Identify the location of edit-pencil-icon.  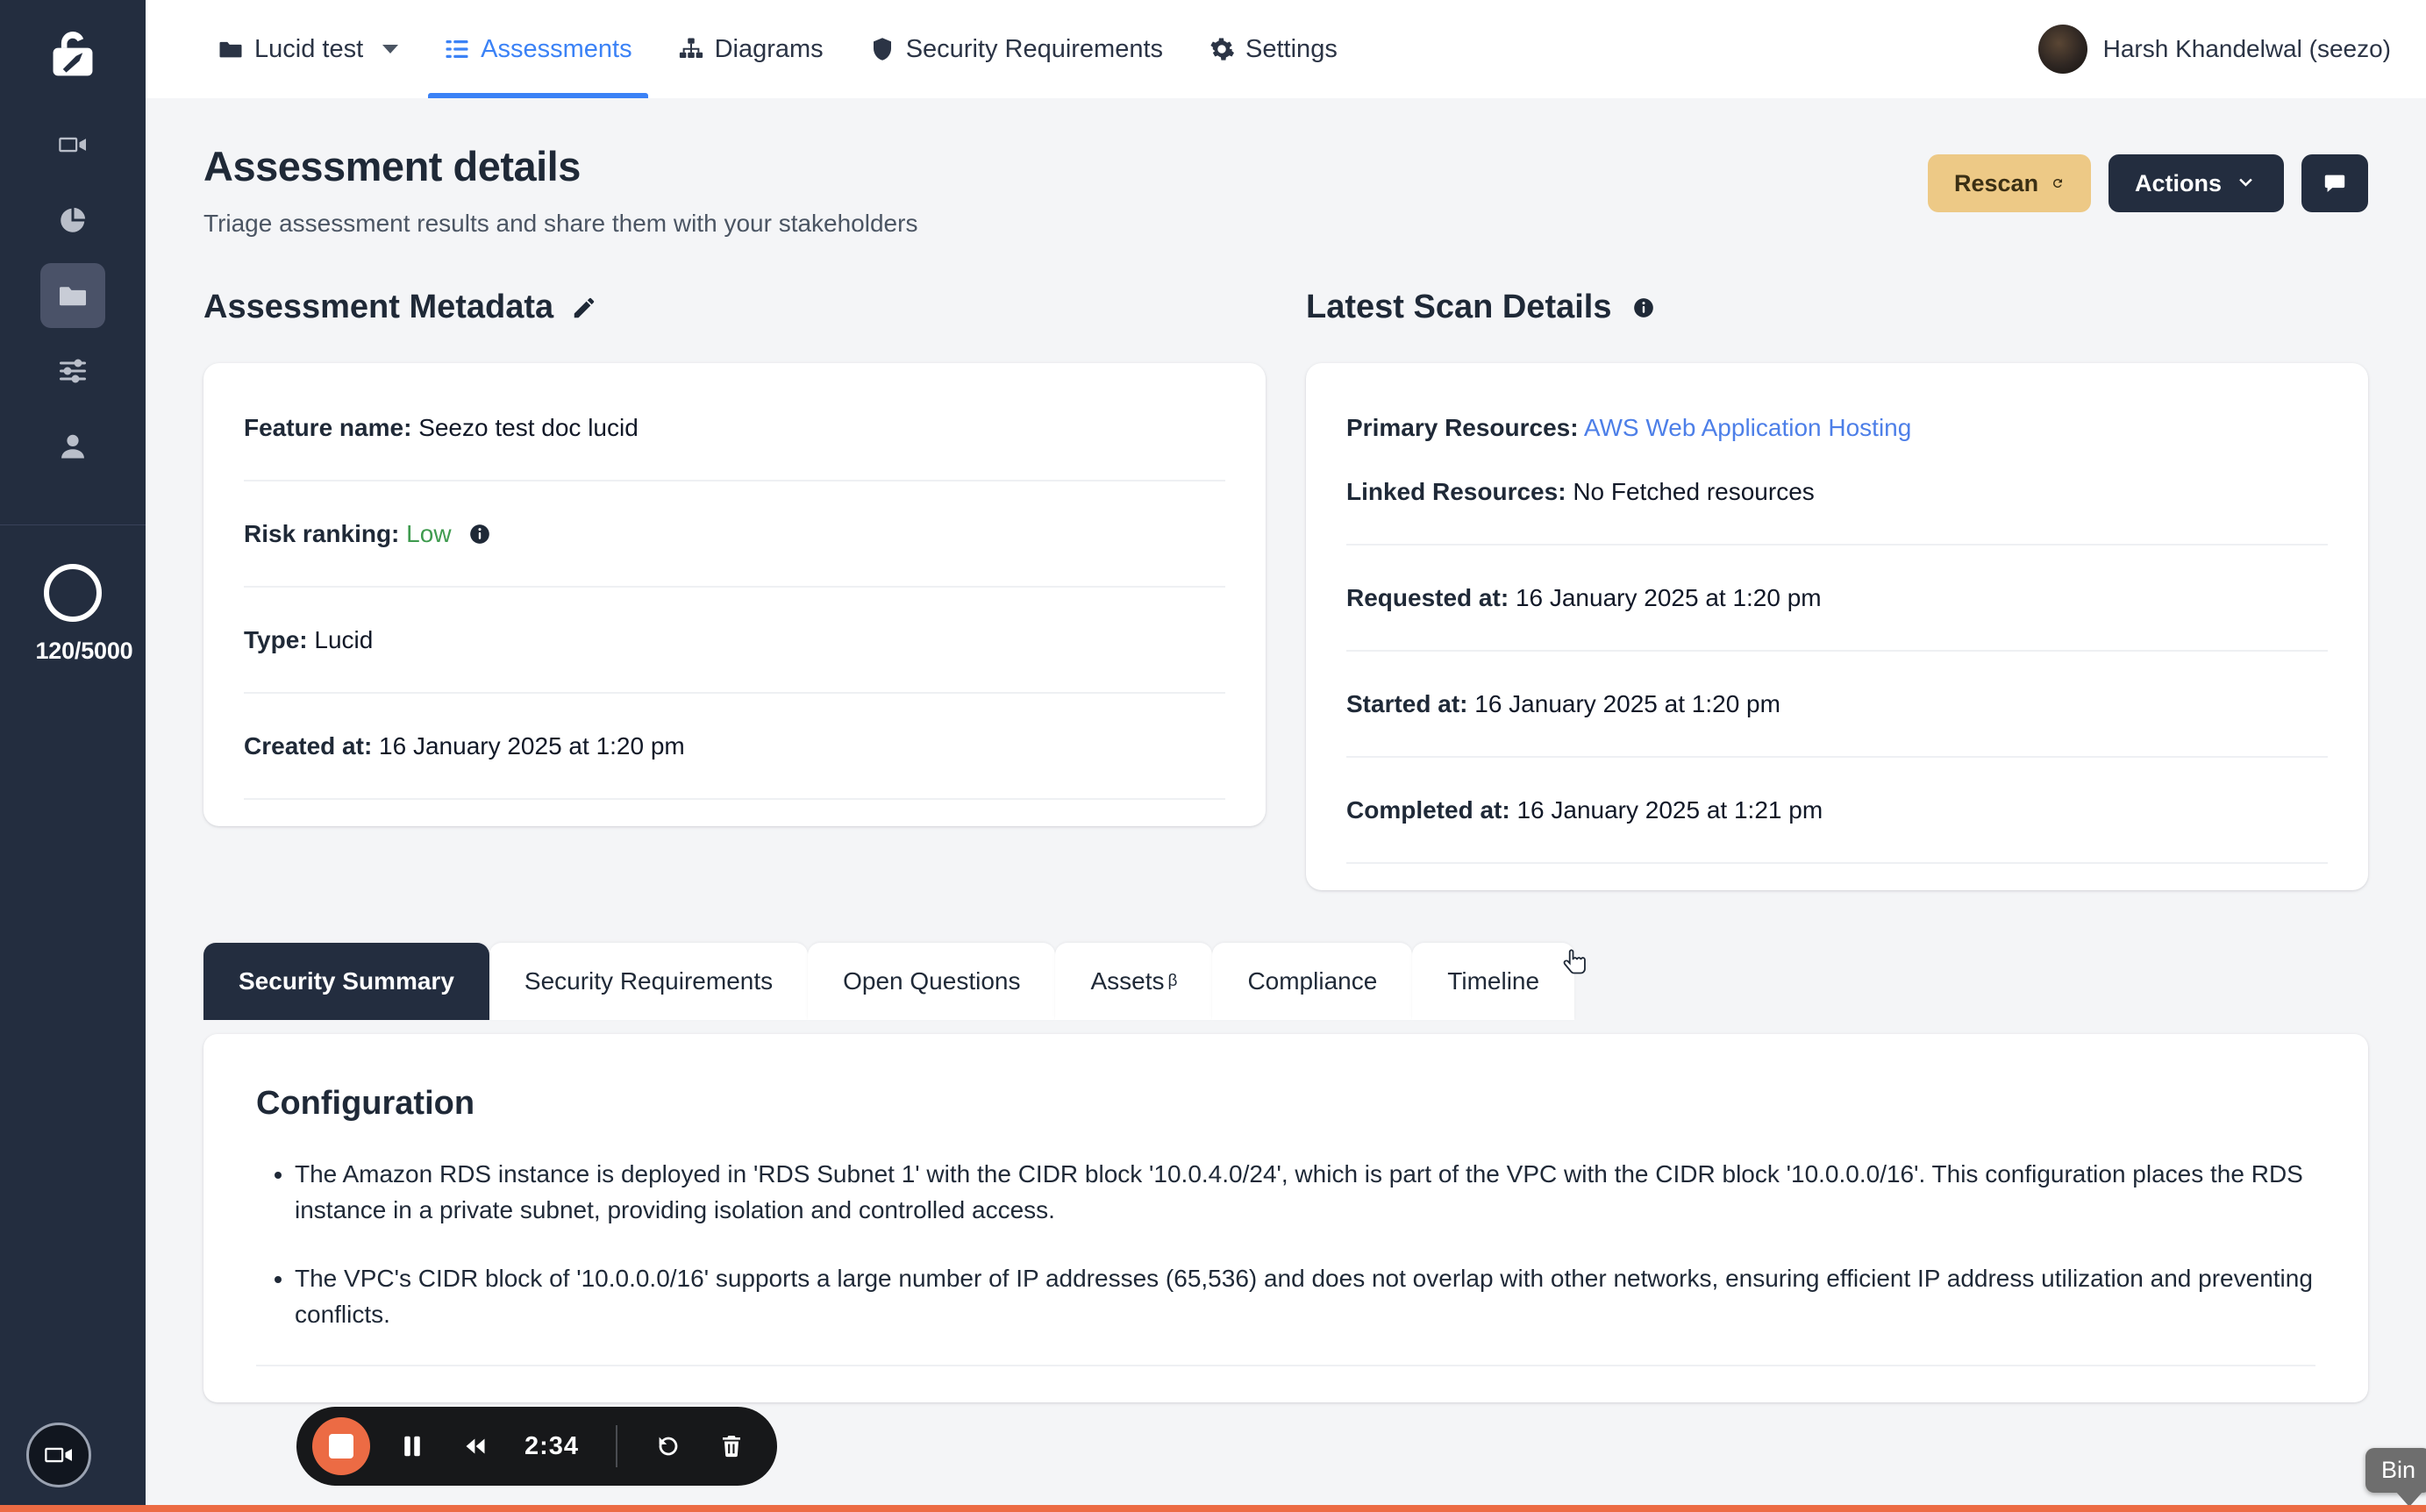
(584, 308).